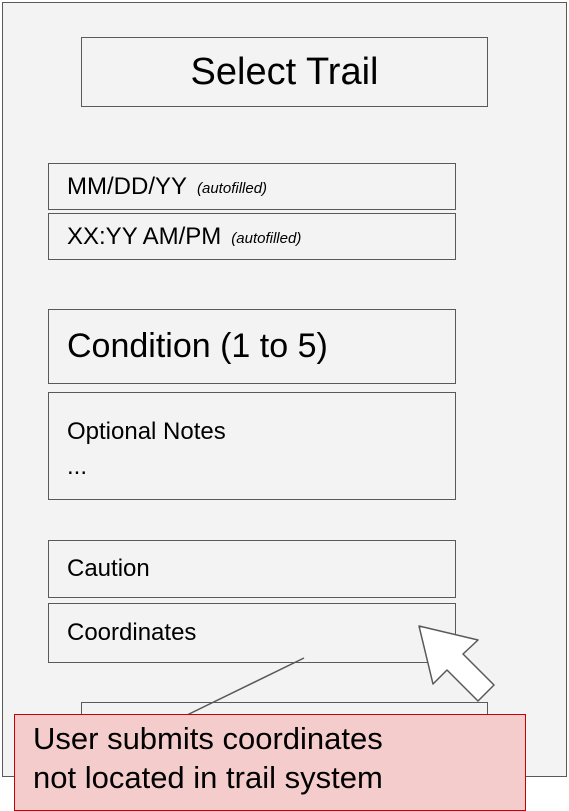  I want to click on time-autofilled-hint: (autofilled), so click(266, 238).